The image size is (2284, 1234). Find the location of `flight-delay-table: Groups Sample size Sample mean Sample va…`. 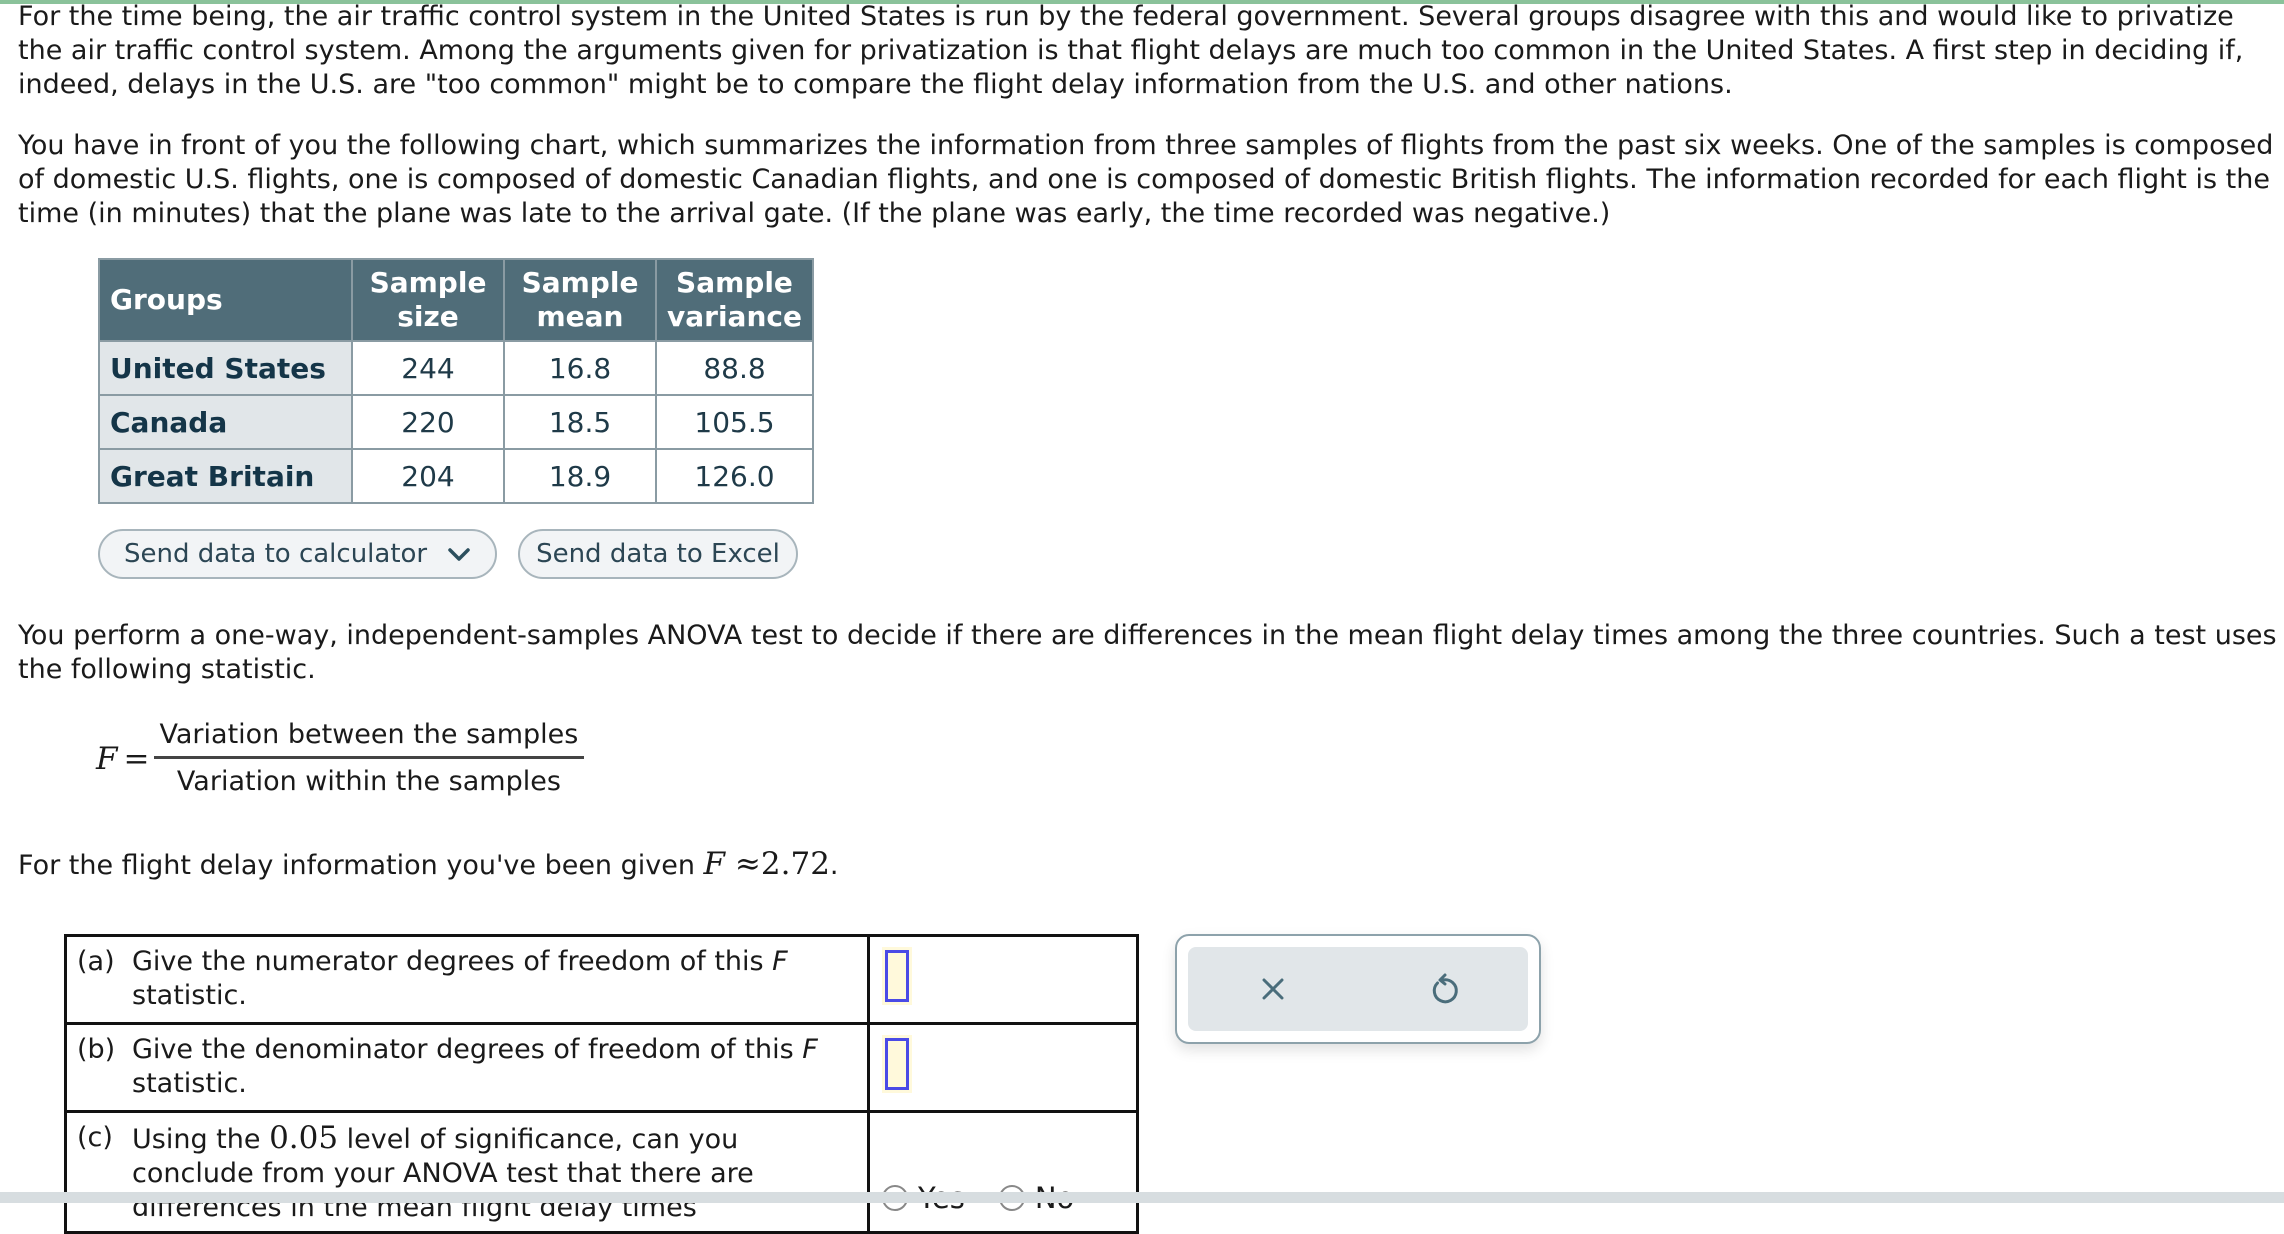

flight-delay-table: Groups Sample size Sample mean Sample va… is located at coordinates (456, 381).